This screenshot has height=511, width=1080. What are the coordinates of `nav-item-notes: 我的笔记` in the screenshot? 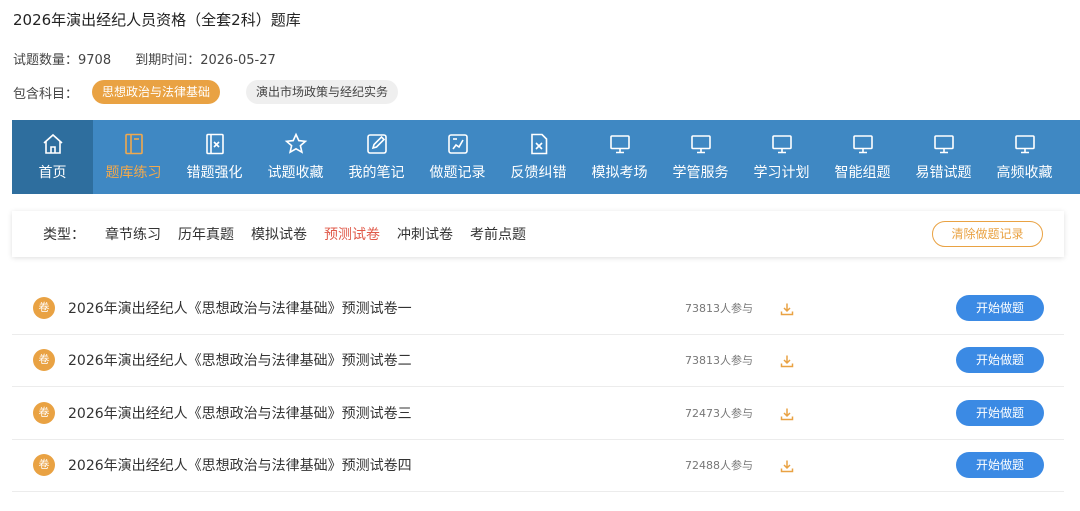 It's located at (376, 157).